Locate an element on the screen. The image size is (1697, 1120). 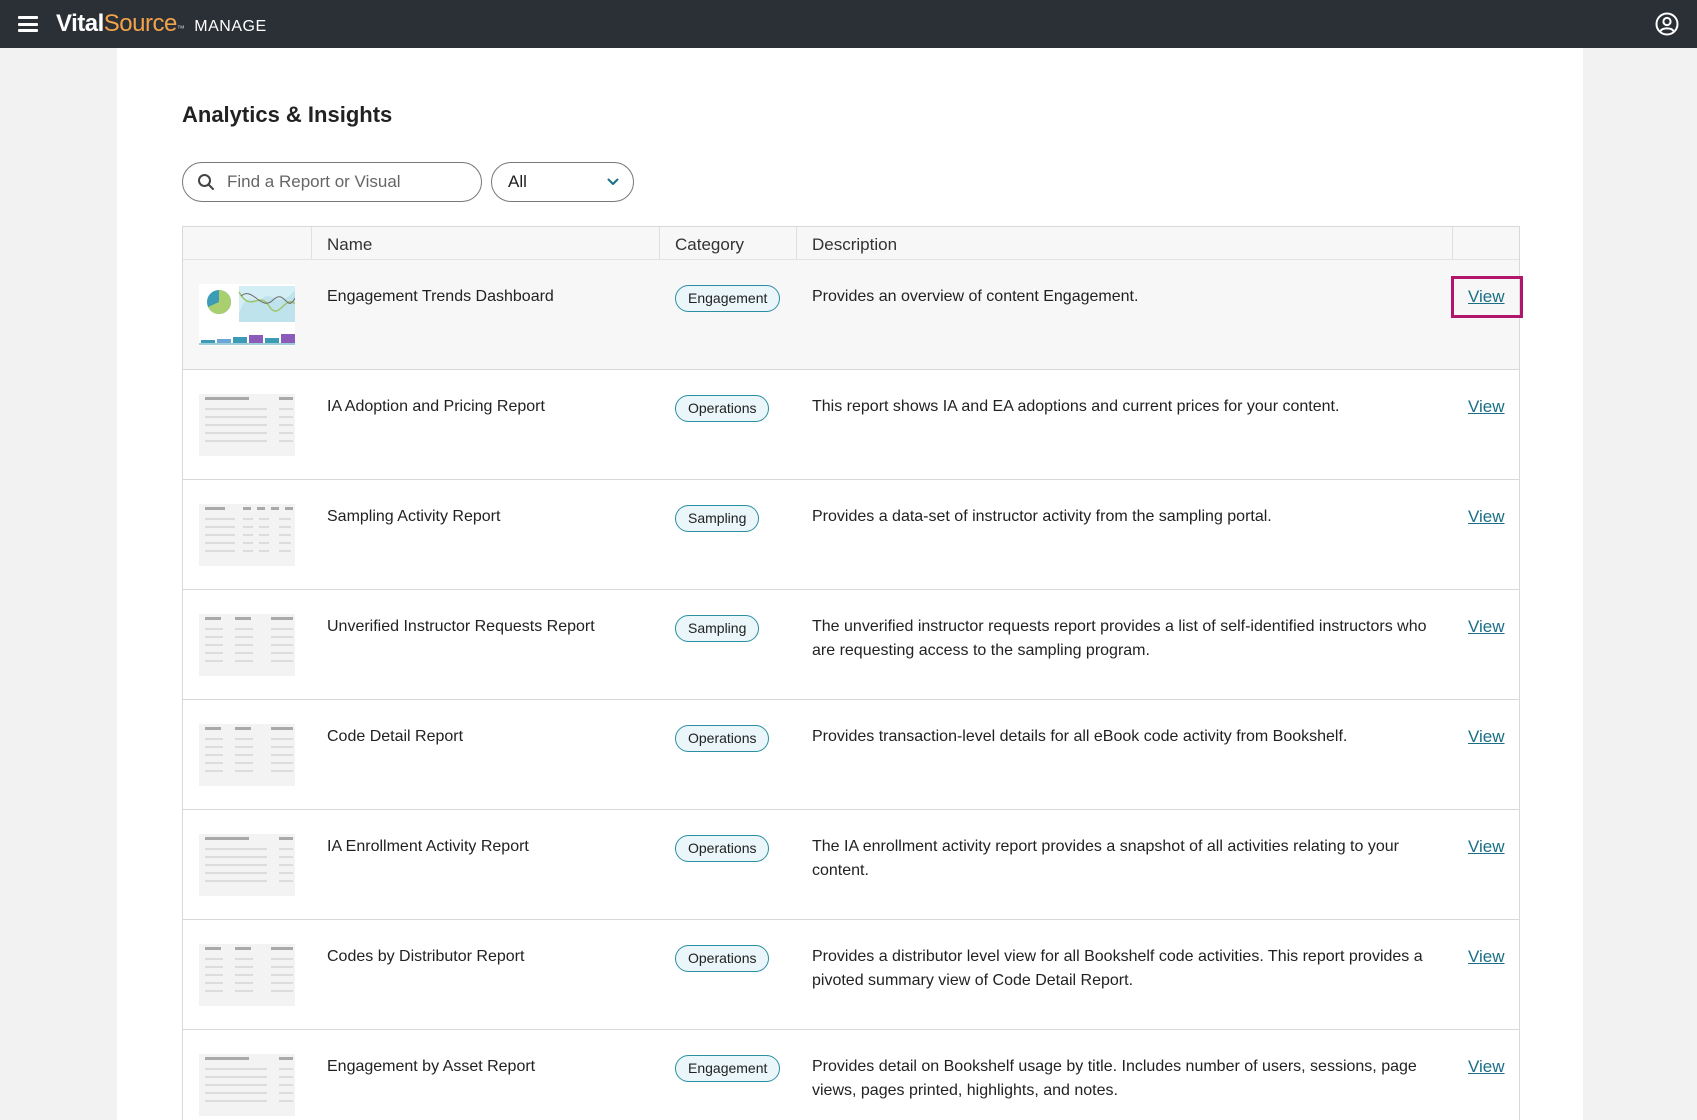
report-name: Engagement by Asset Report is located at coordinates (431, 1066).